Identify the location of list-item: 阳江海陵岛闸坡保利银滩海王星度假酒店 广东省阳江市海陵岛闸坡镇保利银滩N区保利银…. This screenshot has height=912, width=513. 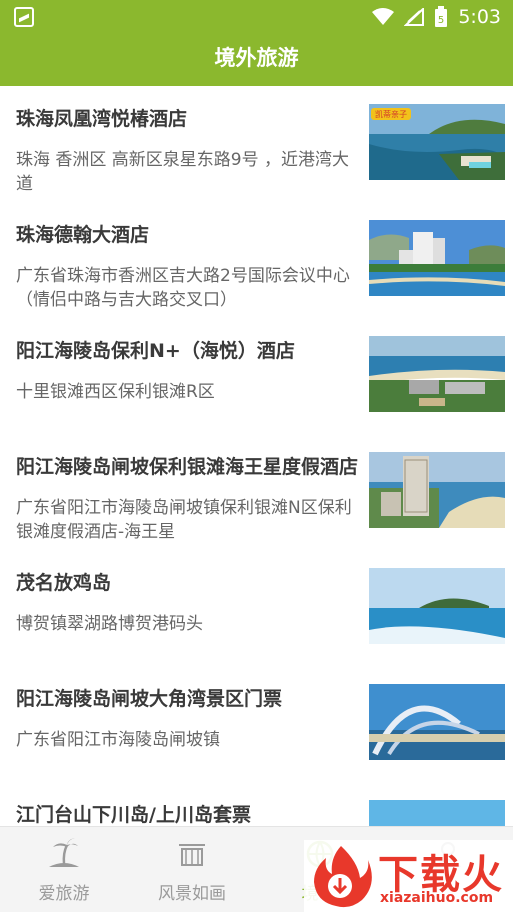
(256, 492).